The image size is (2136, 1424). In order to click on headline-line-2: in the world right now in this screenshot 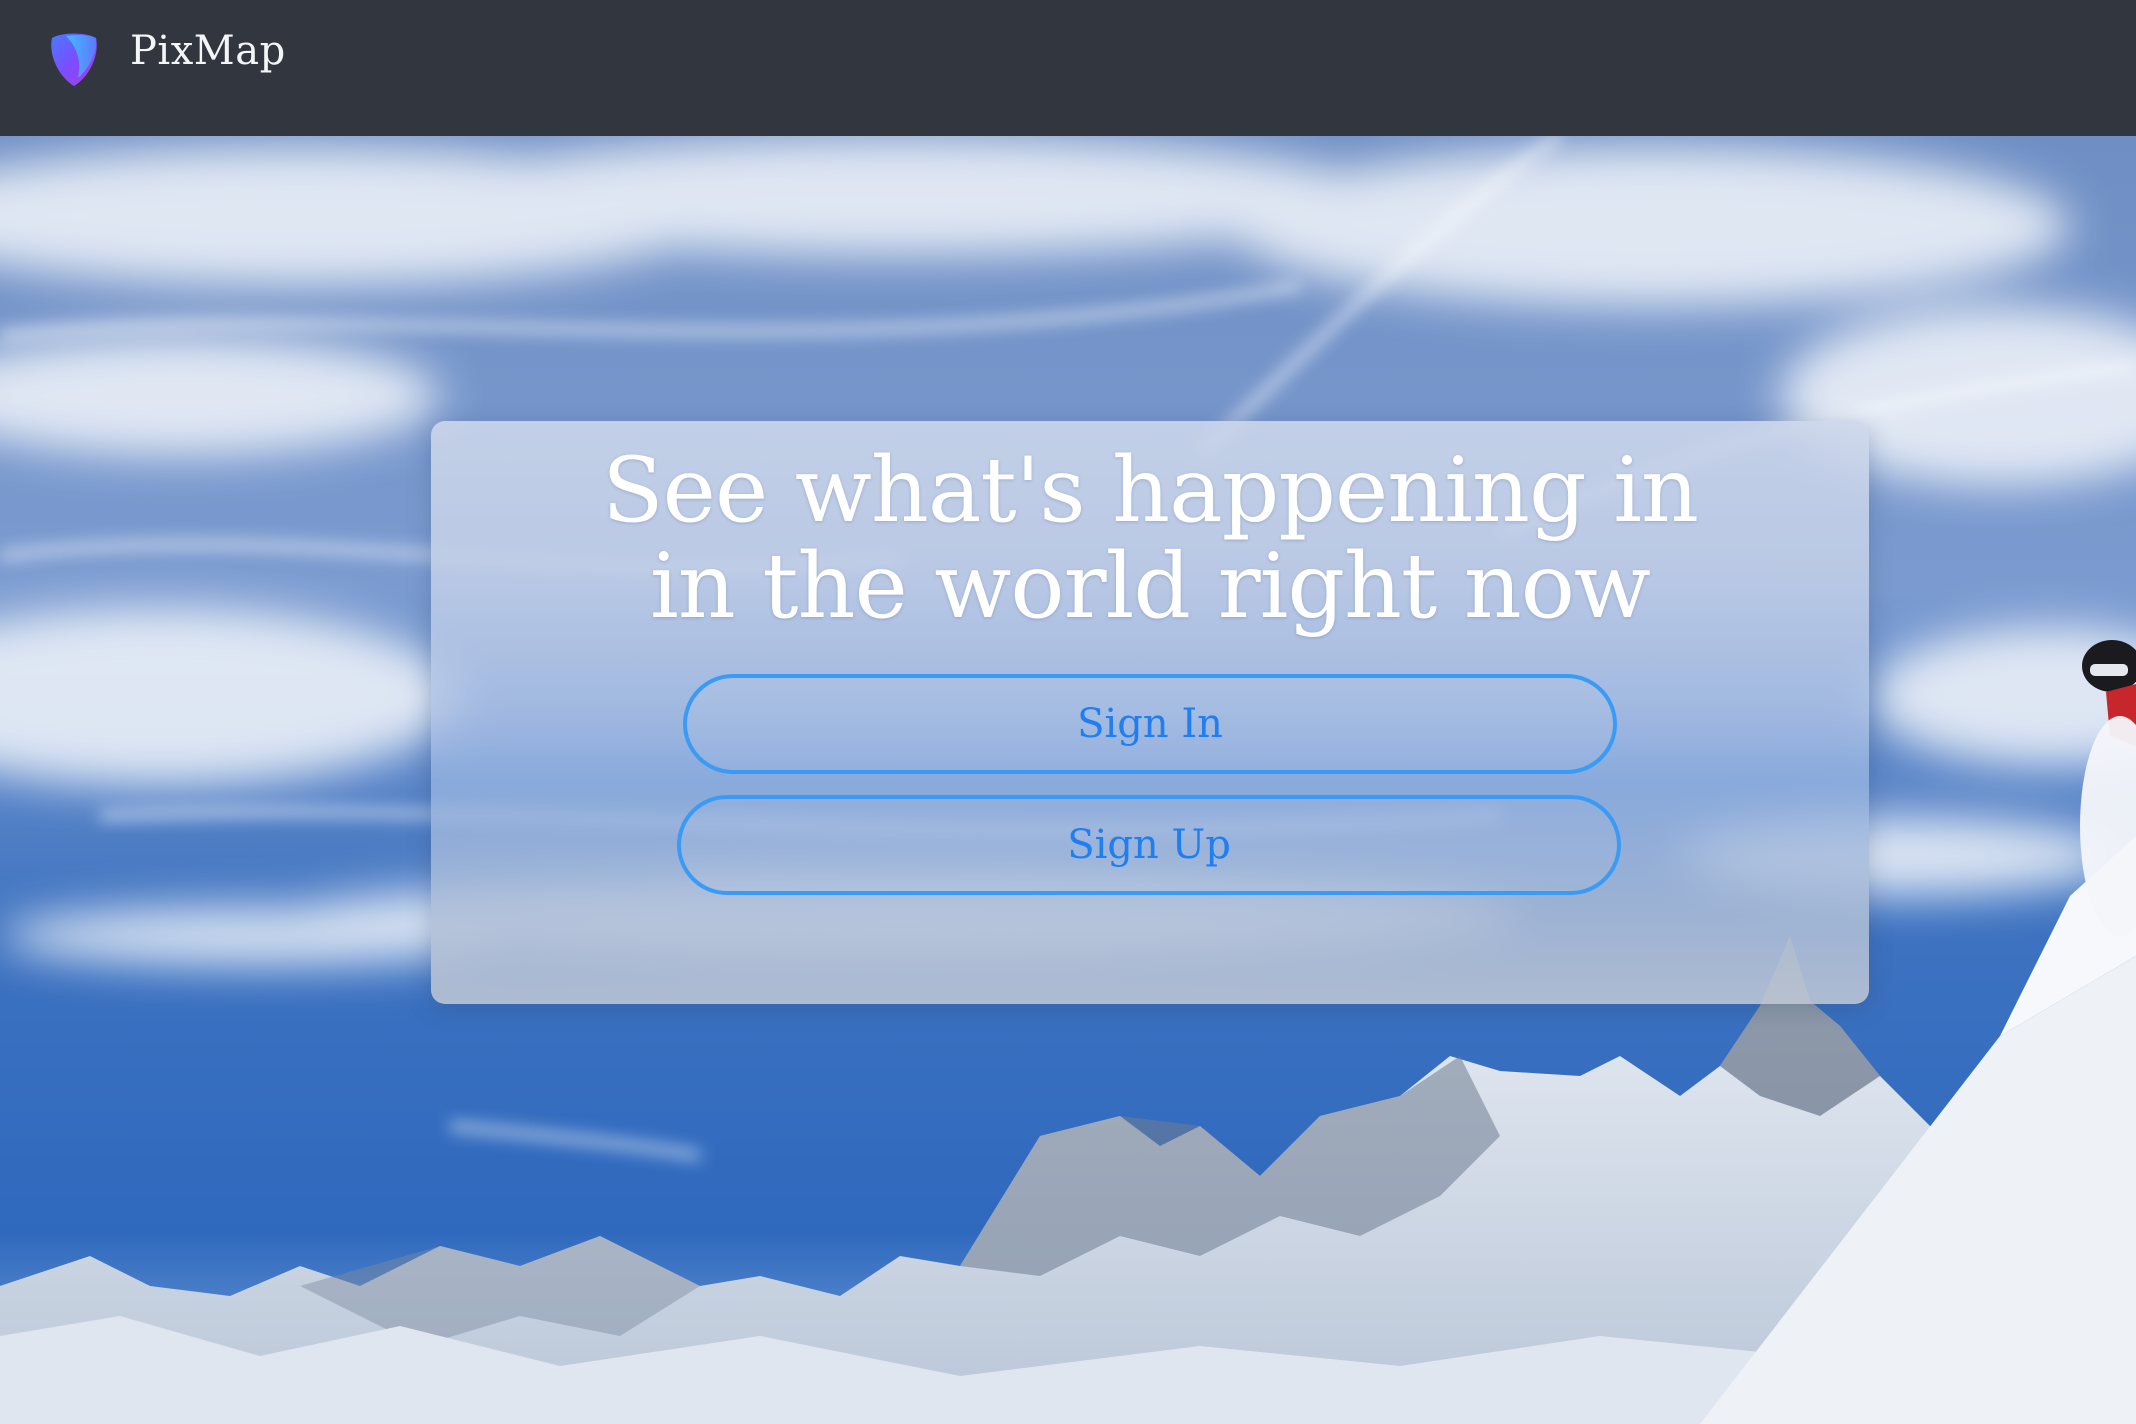, I will do `click(1150, 586)`.